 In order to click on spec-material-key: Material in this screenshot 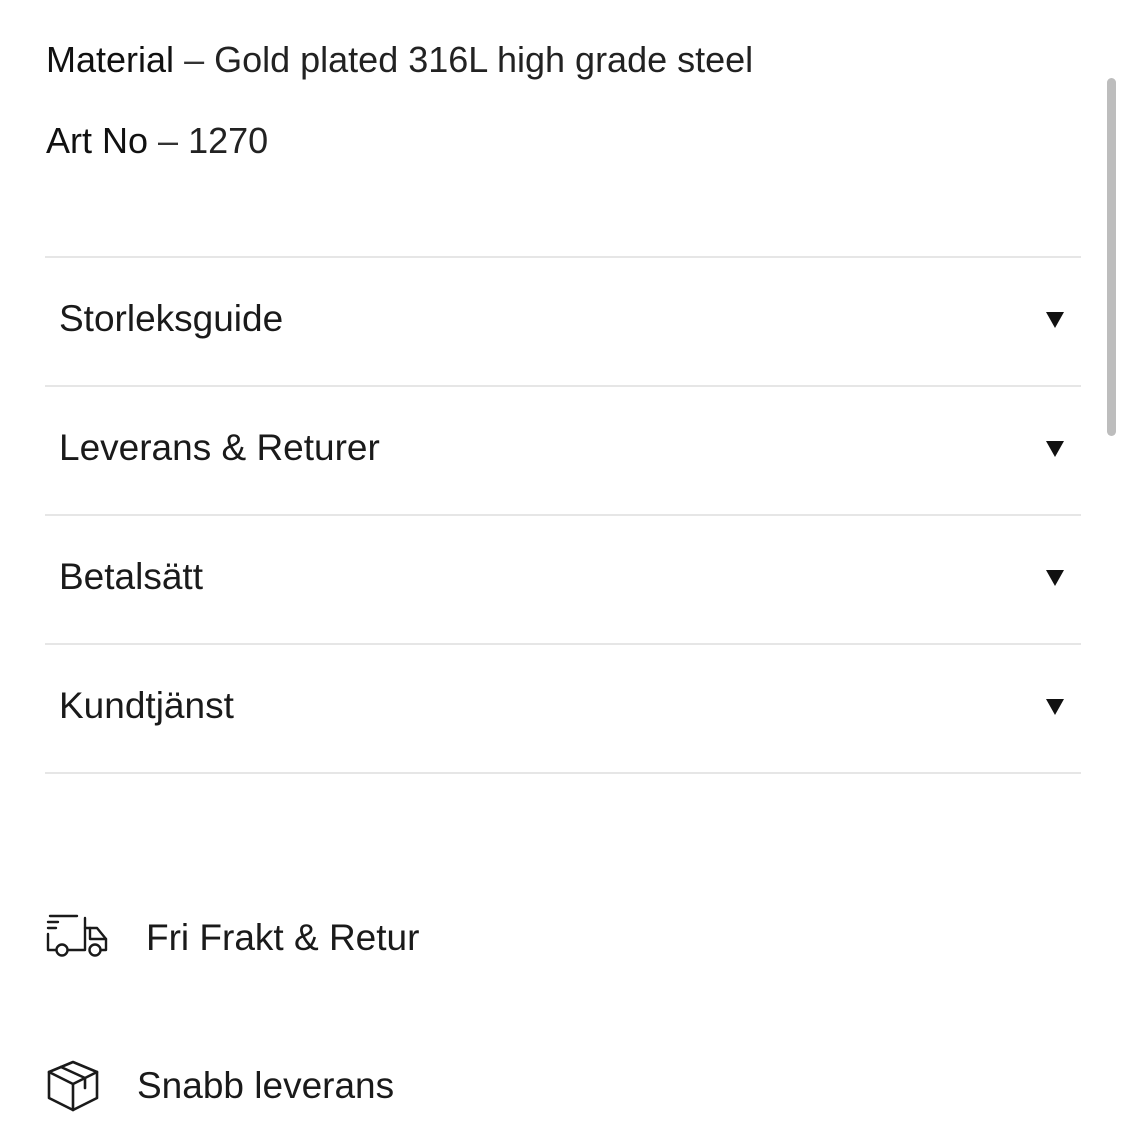, I will do `click(110, 59)`.